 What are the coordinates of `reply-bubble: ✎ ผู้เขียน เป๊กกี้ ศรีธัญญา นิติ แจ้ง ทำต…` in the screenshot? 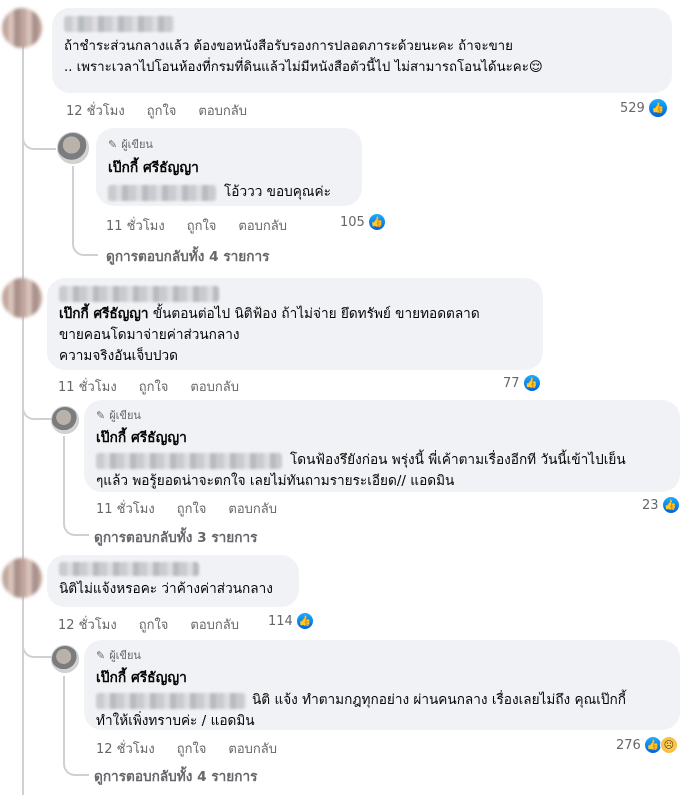 It's located at (382, 685).